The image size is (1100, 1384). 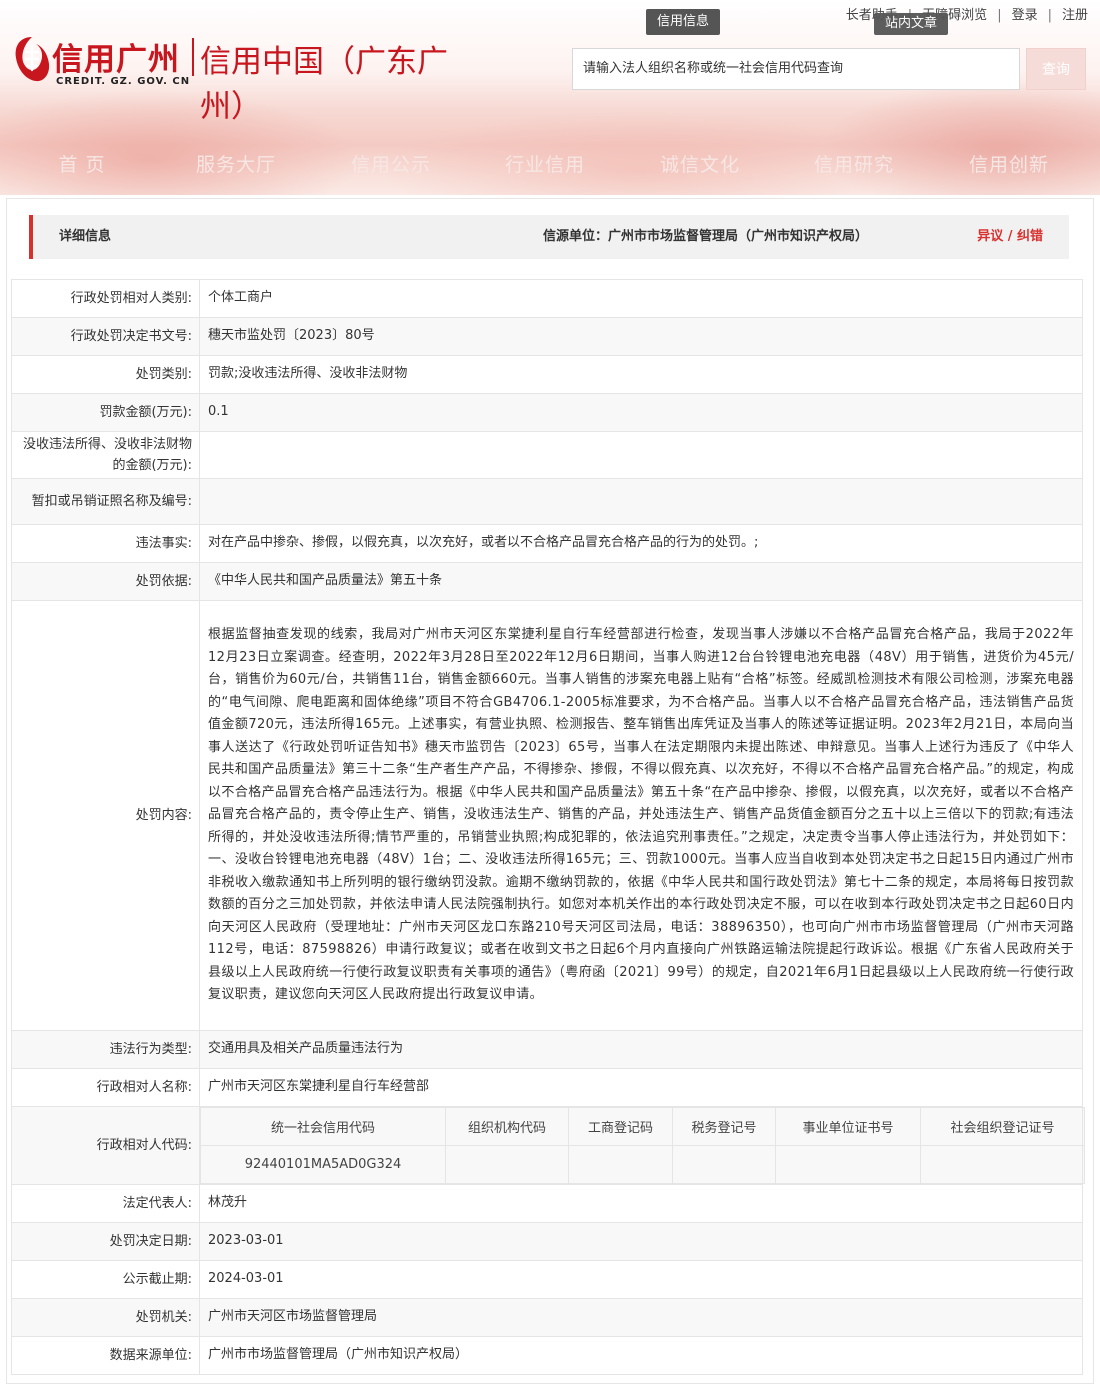 What do you see at coordinates (105, 298) in the screenshot?
I see `row-label: 行政处罚相对人类别:` at bounding box center [105, 298].